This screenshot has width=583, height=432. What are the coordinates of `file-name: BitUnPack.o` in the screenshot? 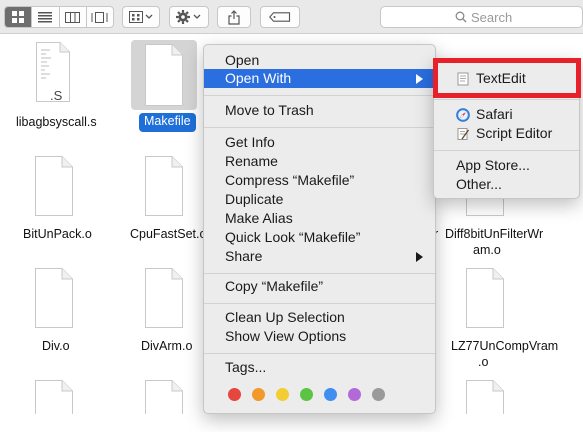 It's located at (57, 234).